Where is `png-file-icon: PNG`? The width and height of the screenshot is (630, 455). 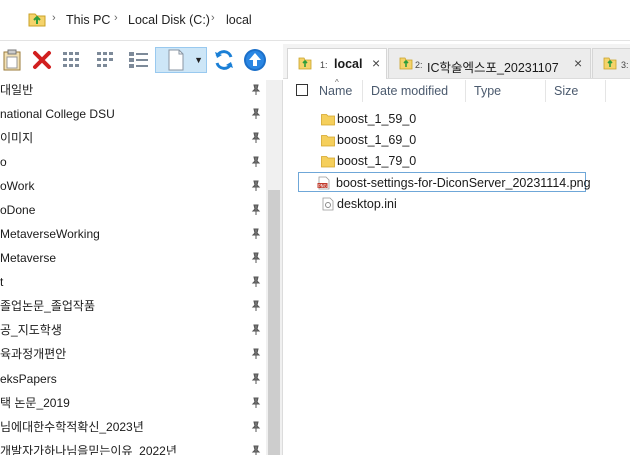
png-file-icon: PNG is located at coordinates (323, 183).